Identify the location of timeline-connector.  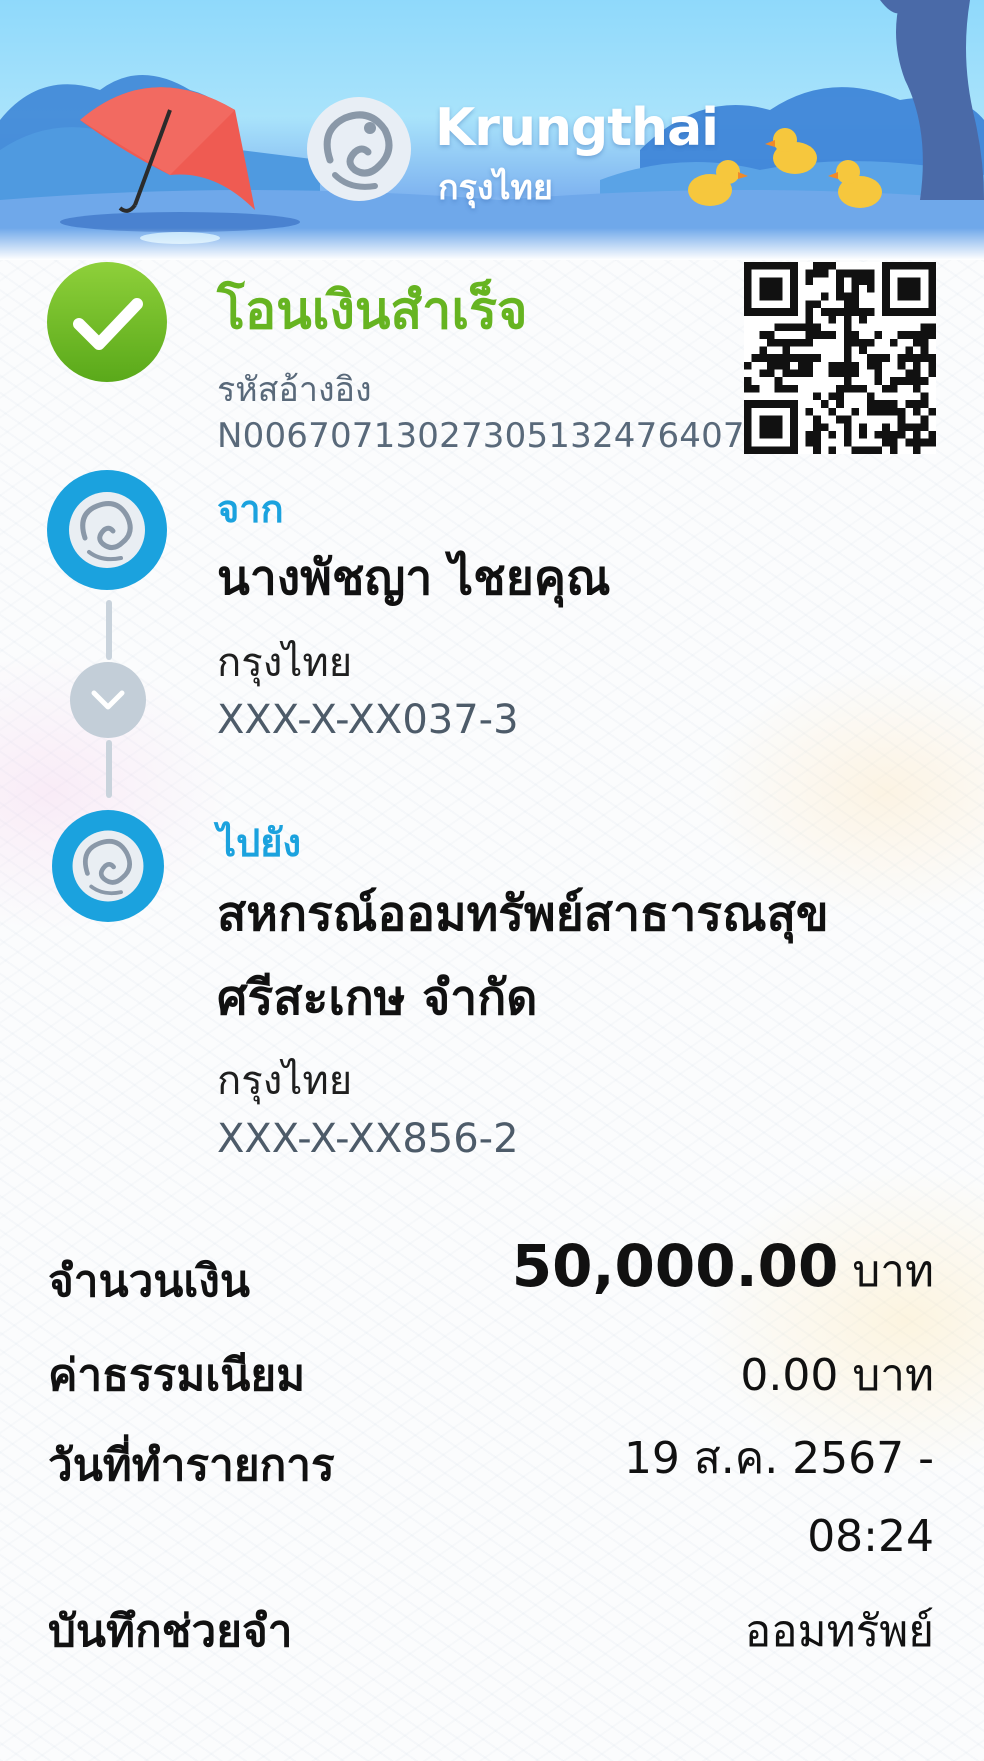
(108, 700).